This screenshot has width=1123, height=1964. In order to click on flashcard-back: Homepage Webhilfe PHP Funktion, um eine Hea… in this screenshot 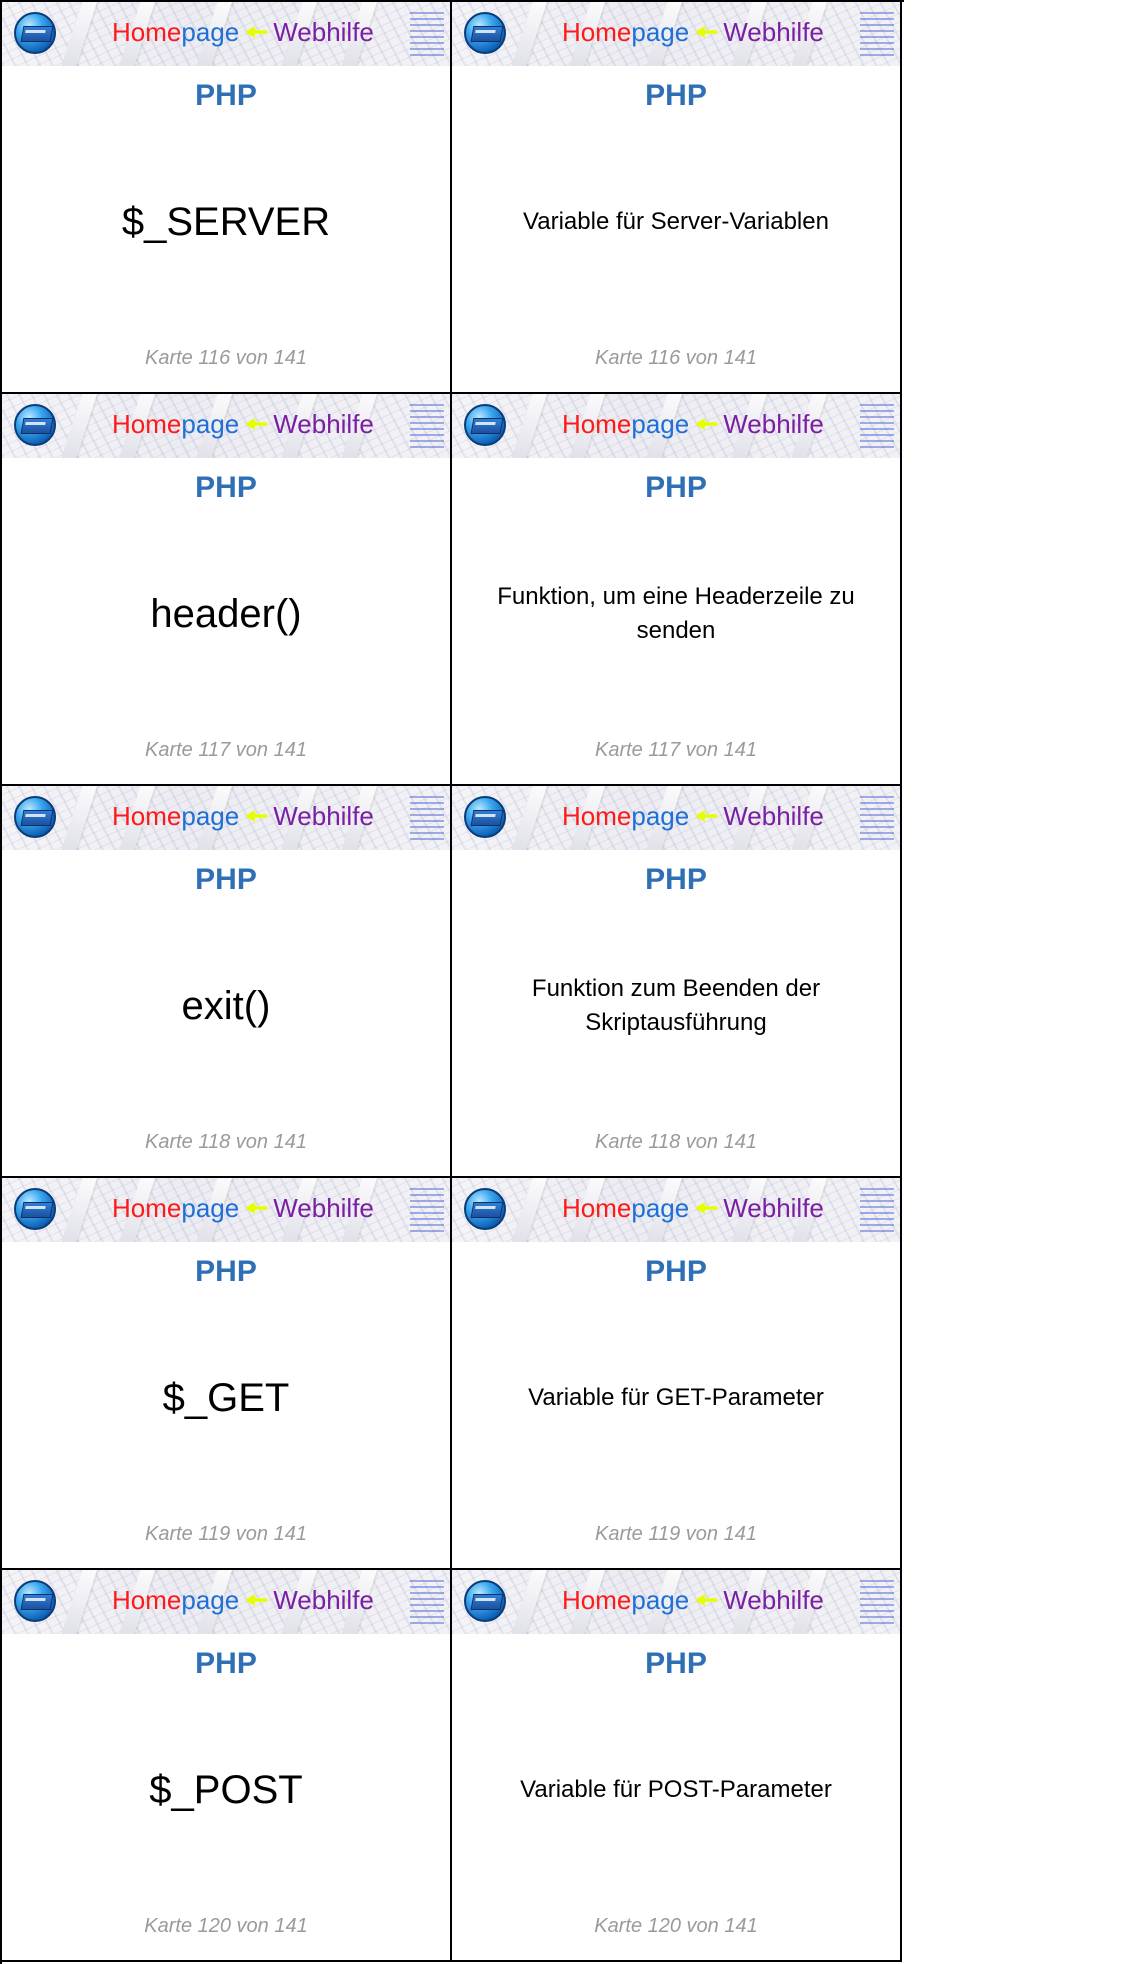, I will do `click(677, 590)`.